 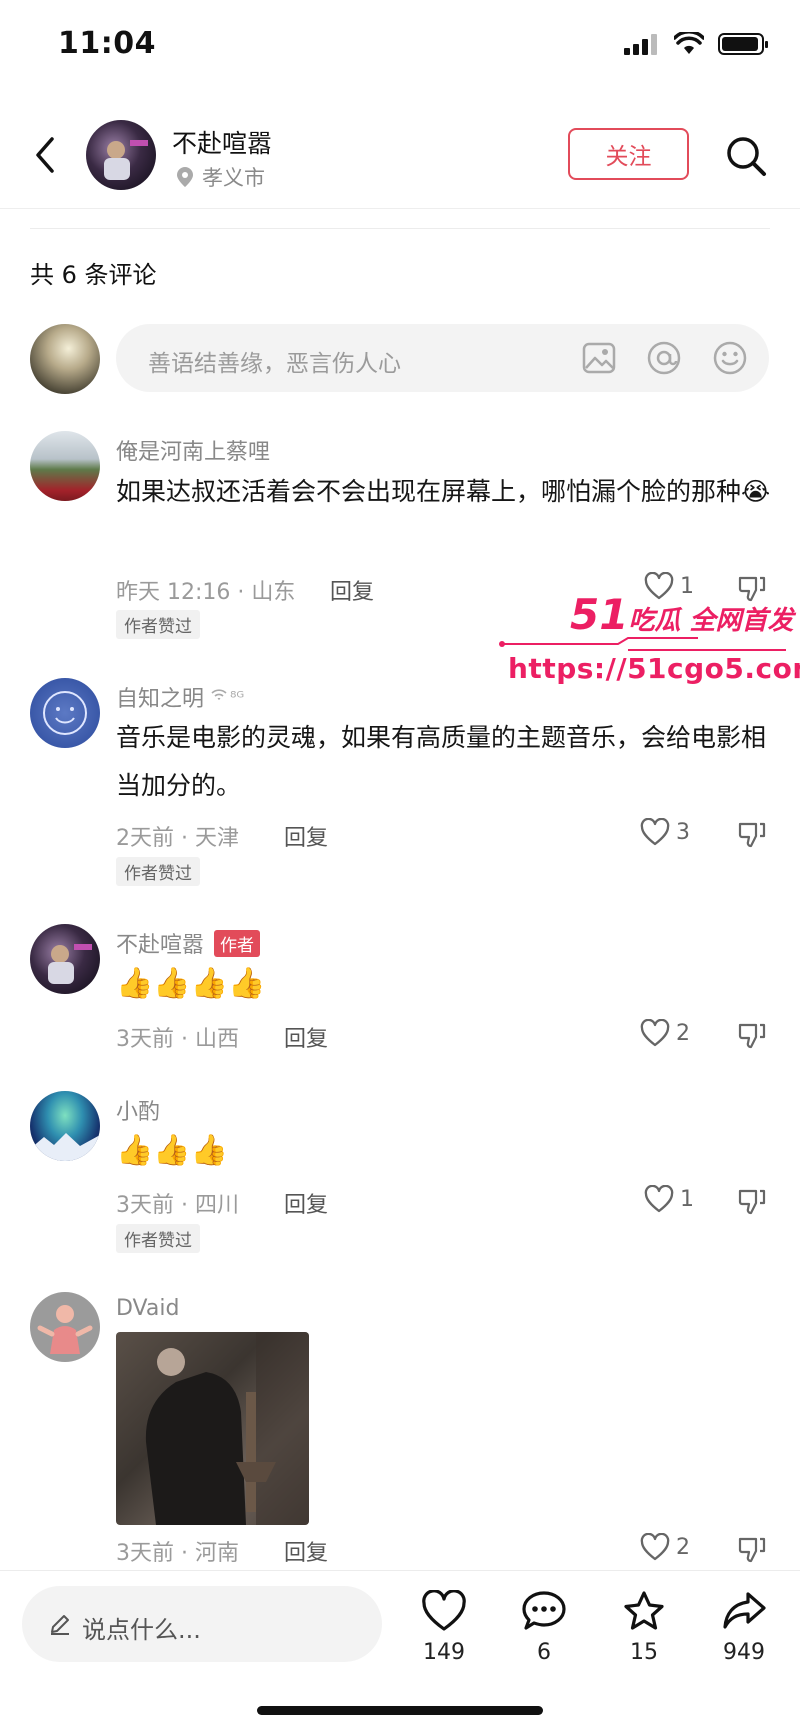 I want to click on author-location: 孝义市, so click(x=220, y=177).